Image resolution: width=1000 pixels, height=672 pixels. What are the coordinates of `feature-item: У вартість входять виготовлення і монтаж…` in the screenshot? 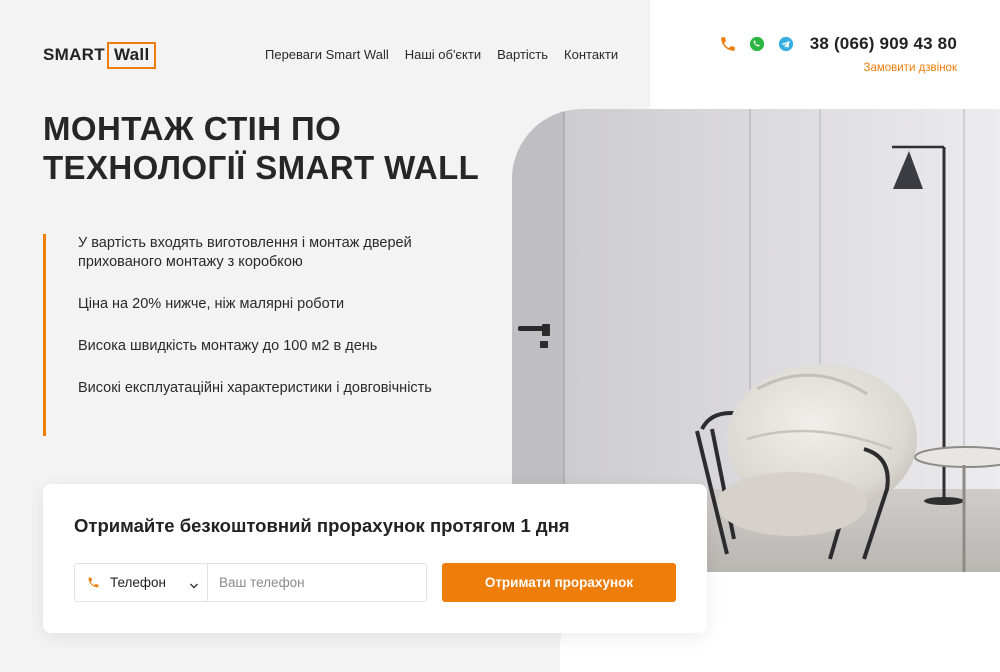 It's located at (245, 252).